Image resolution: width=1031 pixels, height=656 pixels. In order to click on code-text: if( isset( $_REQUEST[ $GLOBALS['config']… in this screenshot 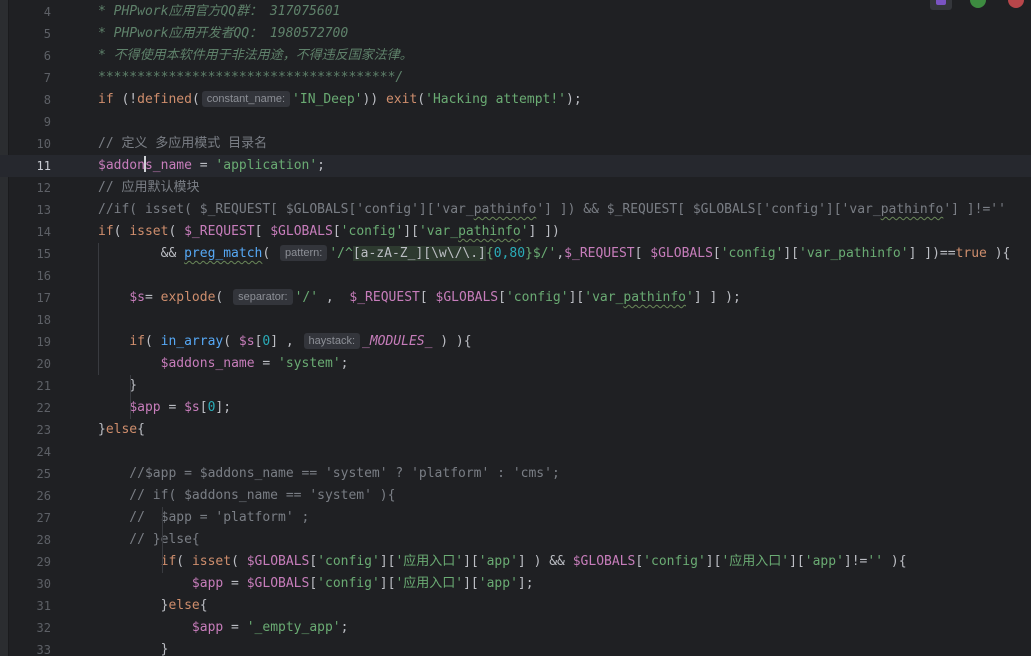, I will do `click(329, 232)`.